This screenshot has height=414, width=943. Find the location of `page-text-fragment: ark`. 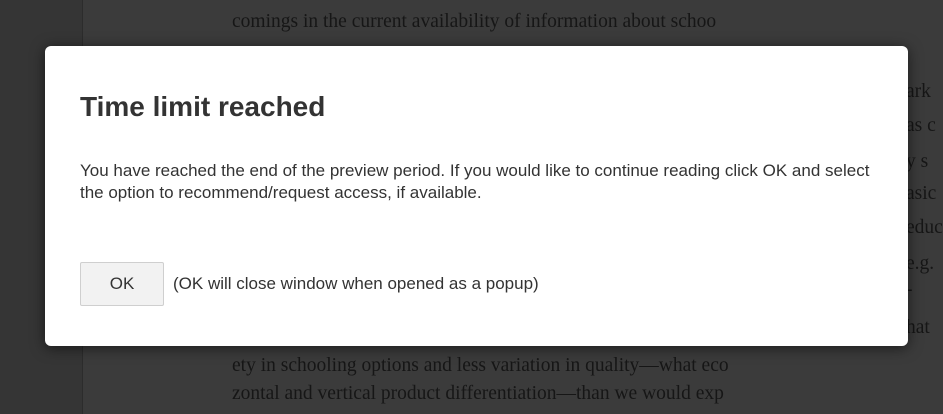

page-text-fragment: ark is located at coordinates (918, 91).